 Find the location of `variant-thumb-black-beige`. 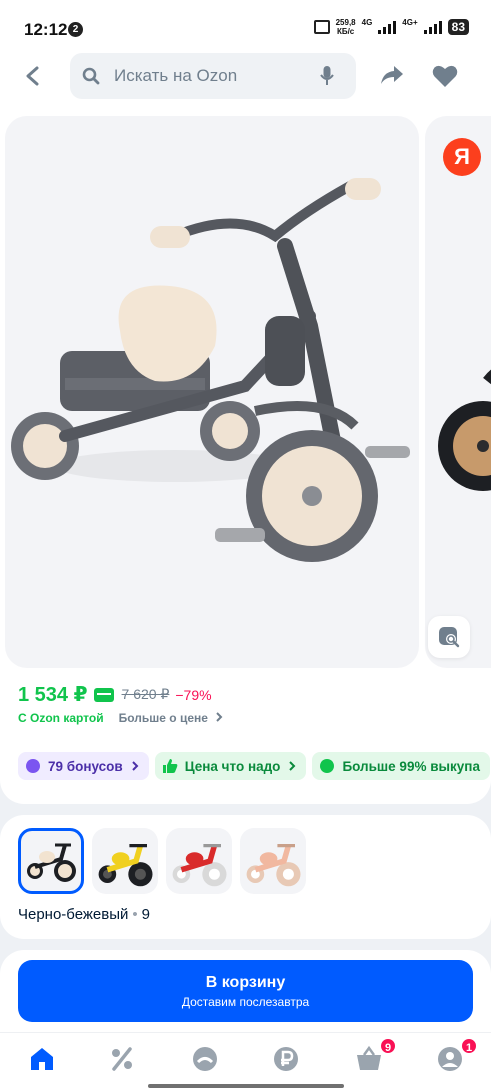

variant-thumb-black-beige is located at coordinates (51, 861).